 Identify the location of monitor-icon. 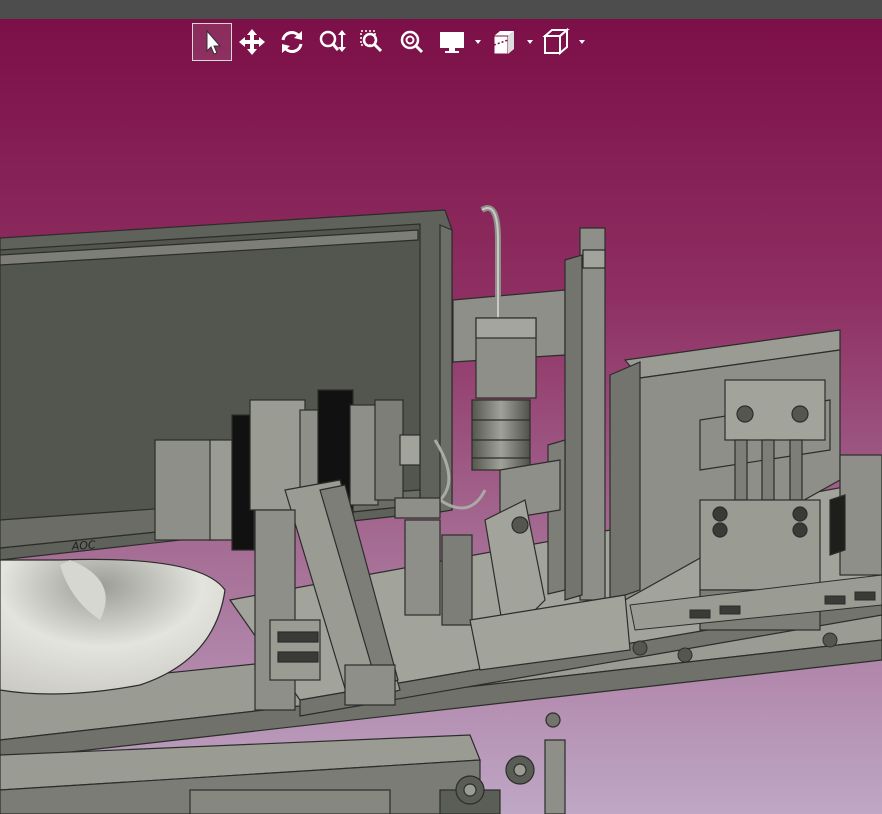
(452, 42).